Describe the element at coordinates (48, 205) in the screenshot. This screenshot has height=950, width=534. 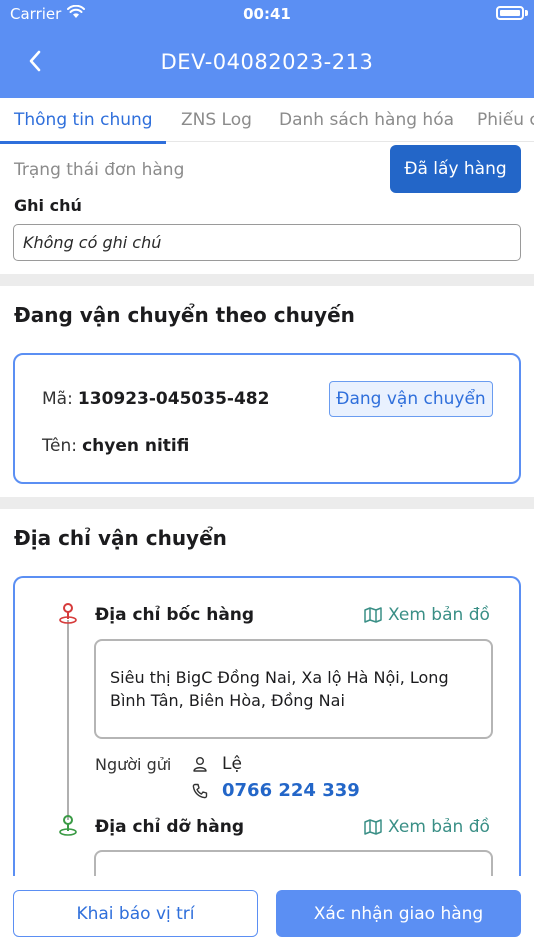
I see `note-label: Ghi chú` at that location.